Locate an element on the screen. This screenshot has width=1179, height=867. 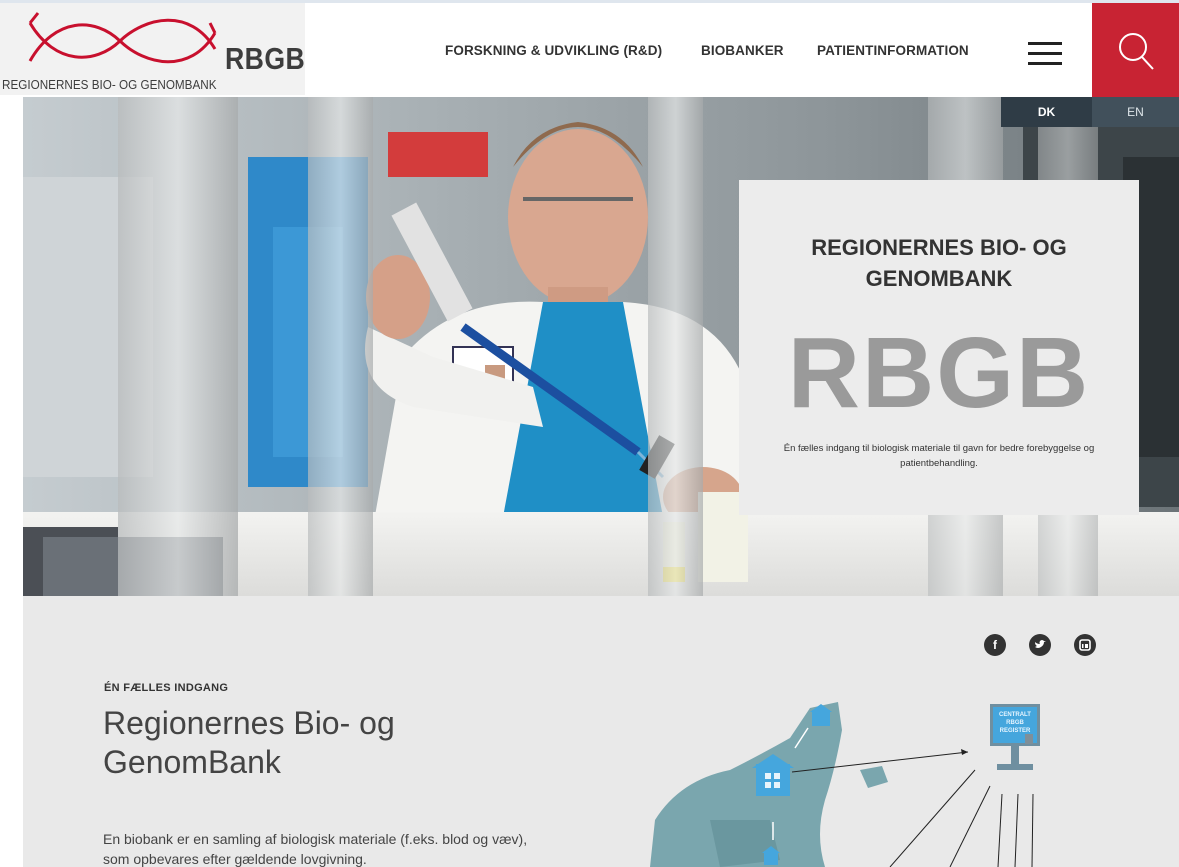
hero-title: REGIONERNES BIO- OG GENOMBANK is located at coordinates (939, 263).